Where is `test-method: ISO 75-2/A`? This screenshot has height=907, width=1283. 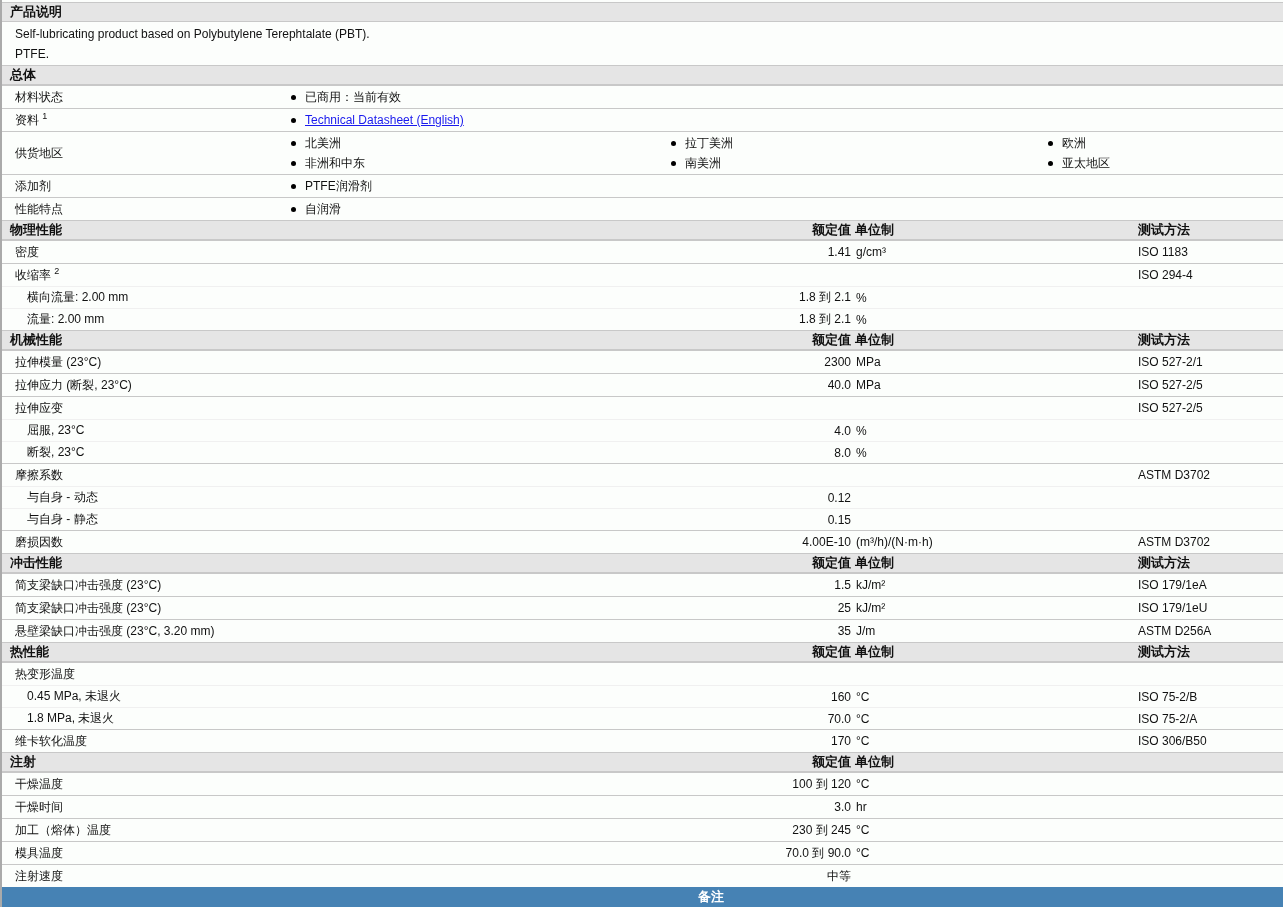 test-method: ISO 75-2/A is located at coordinates (1167, 718).